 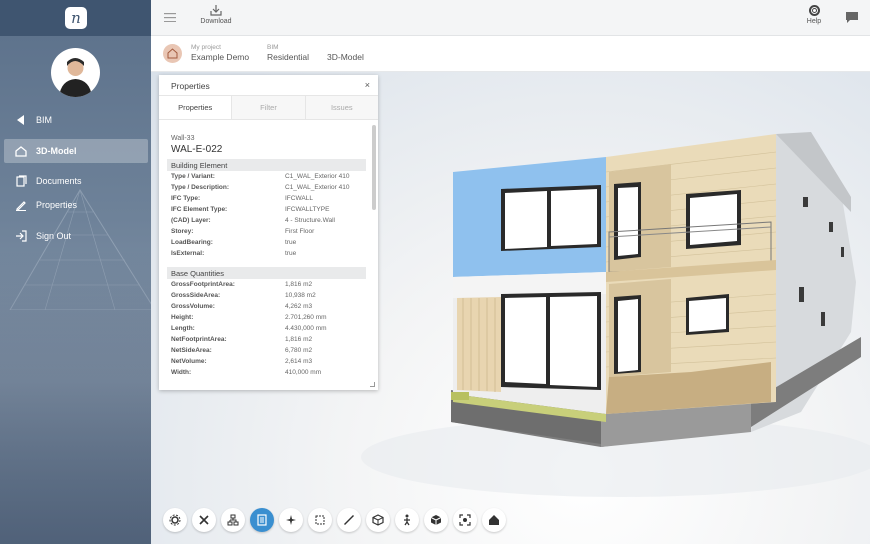 I want to click on structure-icon, so click(x=233, y=520).